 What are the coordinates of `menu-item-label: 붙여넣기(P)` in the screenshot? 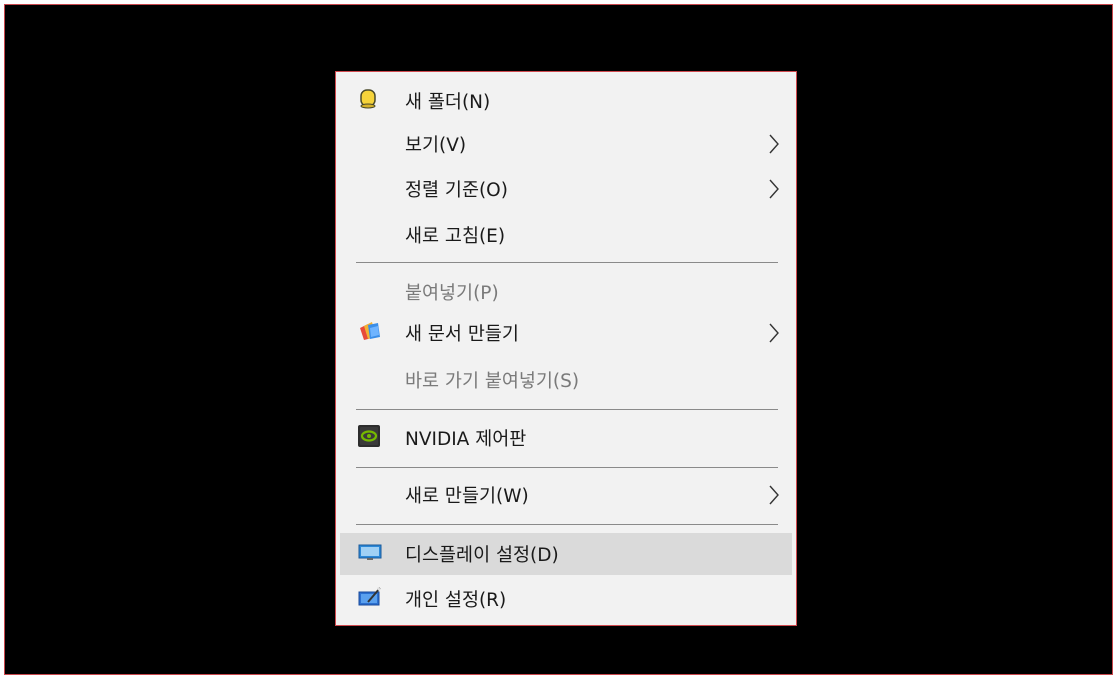 It's located at (452, 293).